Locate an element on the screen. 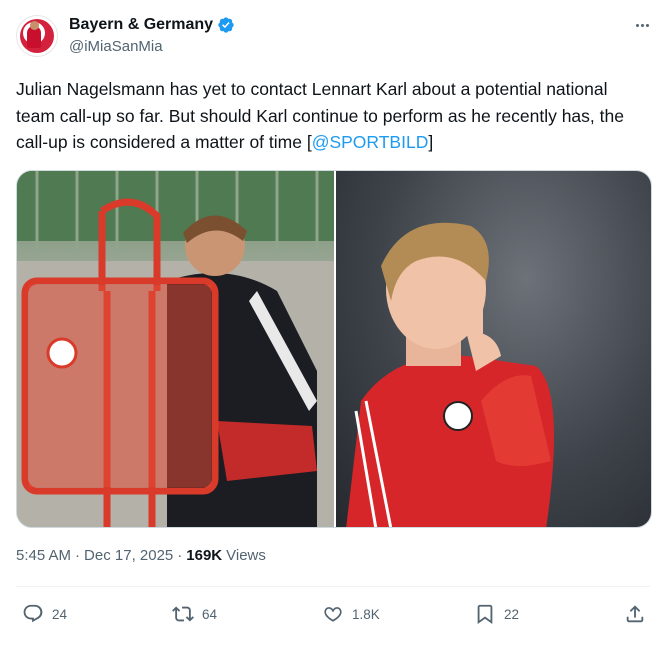  reply-icon is located at coordinates (33, 613).